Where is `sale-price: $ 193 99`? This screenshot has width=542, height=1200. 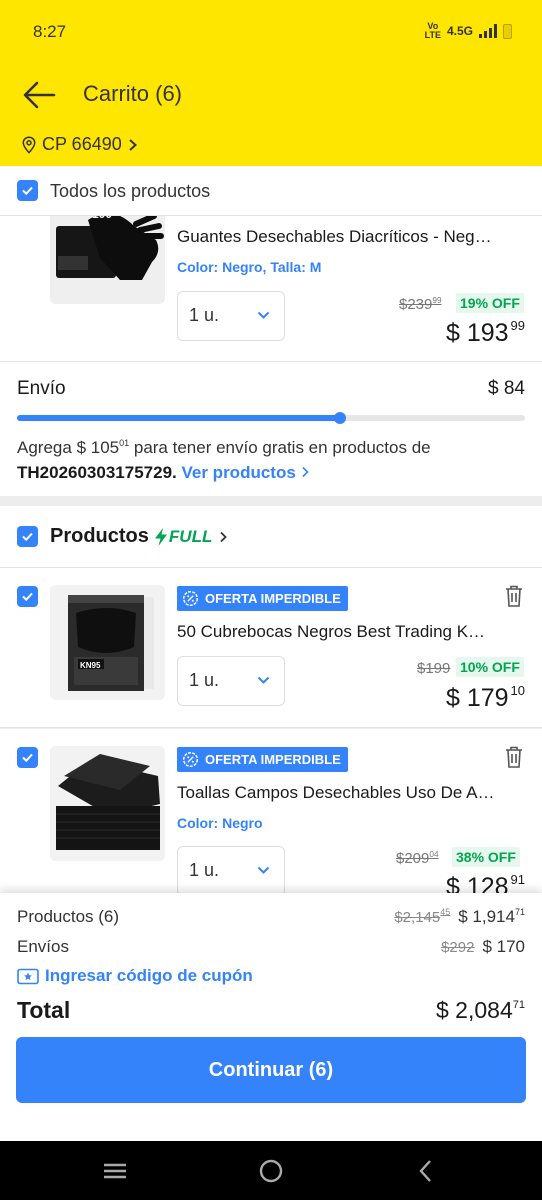
sale-price: $ 193 99 is located at coordinates (485, 332).